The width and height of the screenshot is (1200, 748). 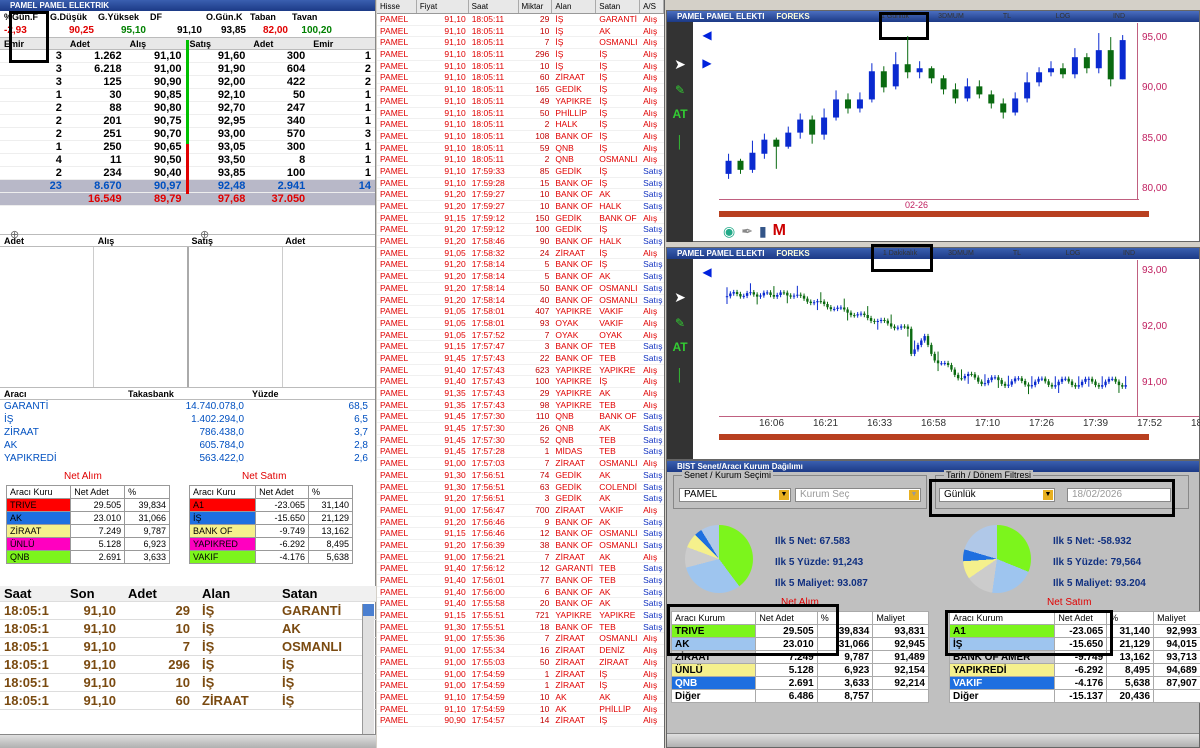 I want to click on ticker-row: PAMEL 91,10 18:05:11 2 QNB OSMANLI Alış, so click(x=520, y=160).